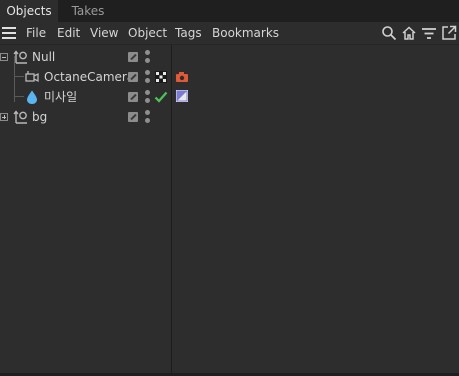 The width and height of the screenshot is (459, 376). Describe the element at coordinates (36, 33) in the screenshot. I see `menu-file: File` at that location.